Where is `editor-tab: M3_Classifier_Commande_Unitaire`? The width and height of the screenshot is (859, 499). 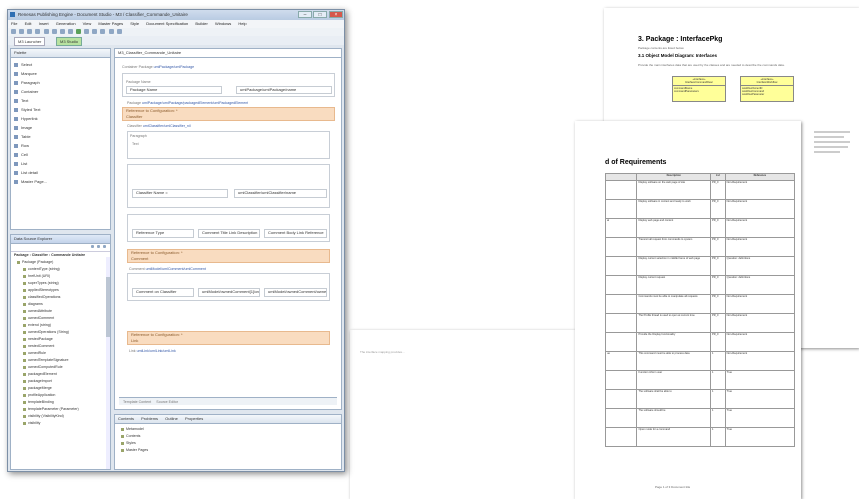
editor-tab: M3_Classifier_Commande_Unitaire is located at coordinates (228, 53).